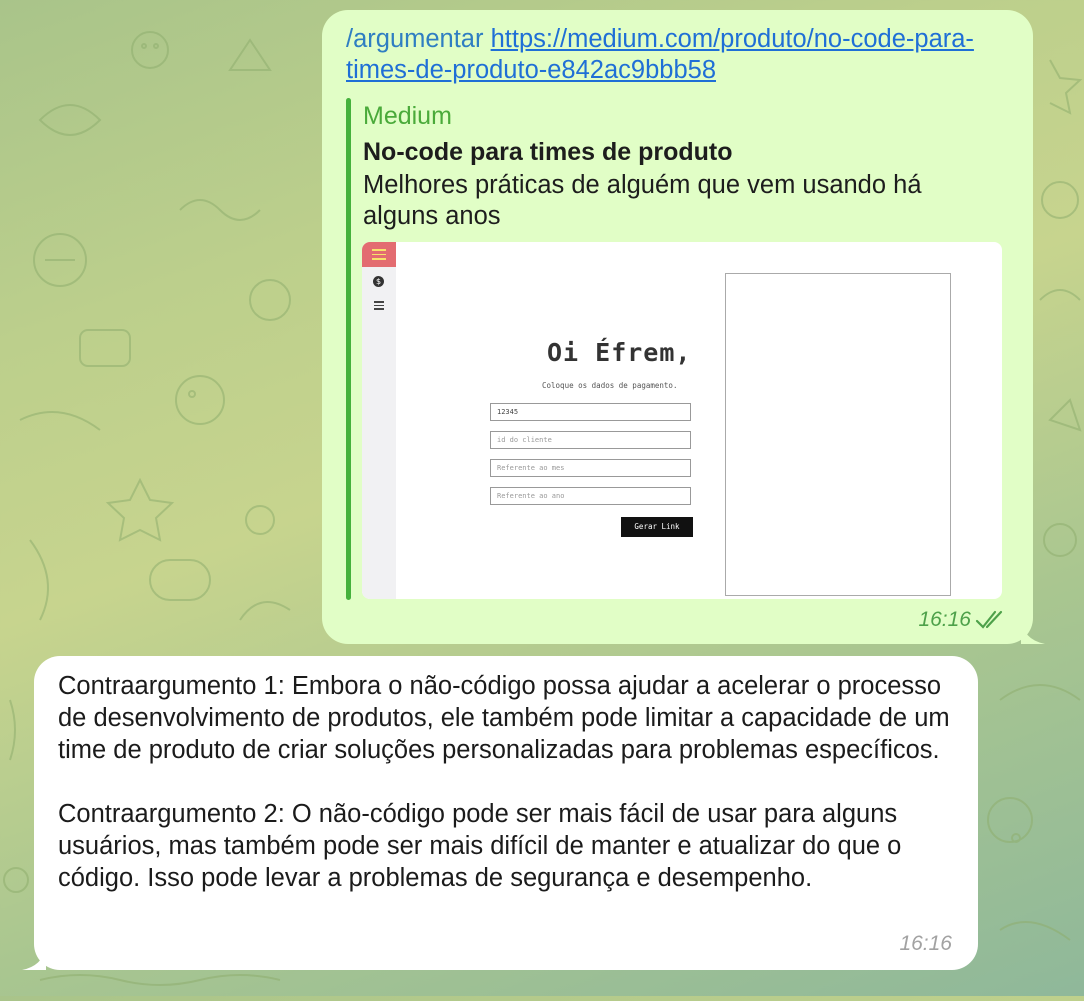 The image size is (1084, 1001). What do you see at coordinates (379, 306) in the screenshot?
I see `list-icon` at bounding box center [379, 306].